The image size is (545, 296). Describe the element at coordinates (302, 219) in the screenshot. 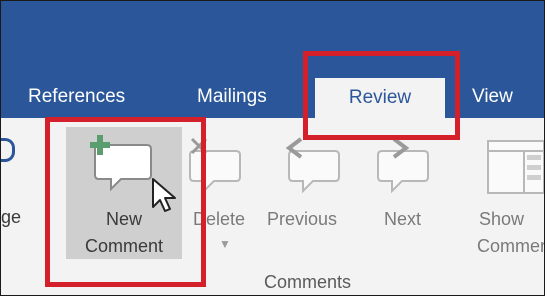

I see `previous-button: Previous` at that location.